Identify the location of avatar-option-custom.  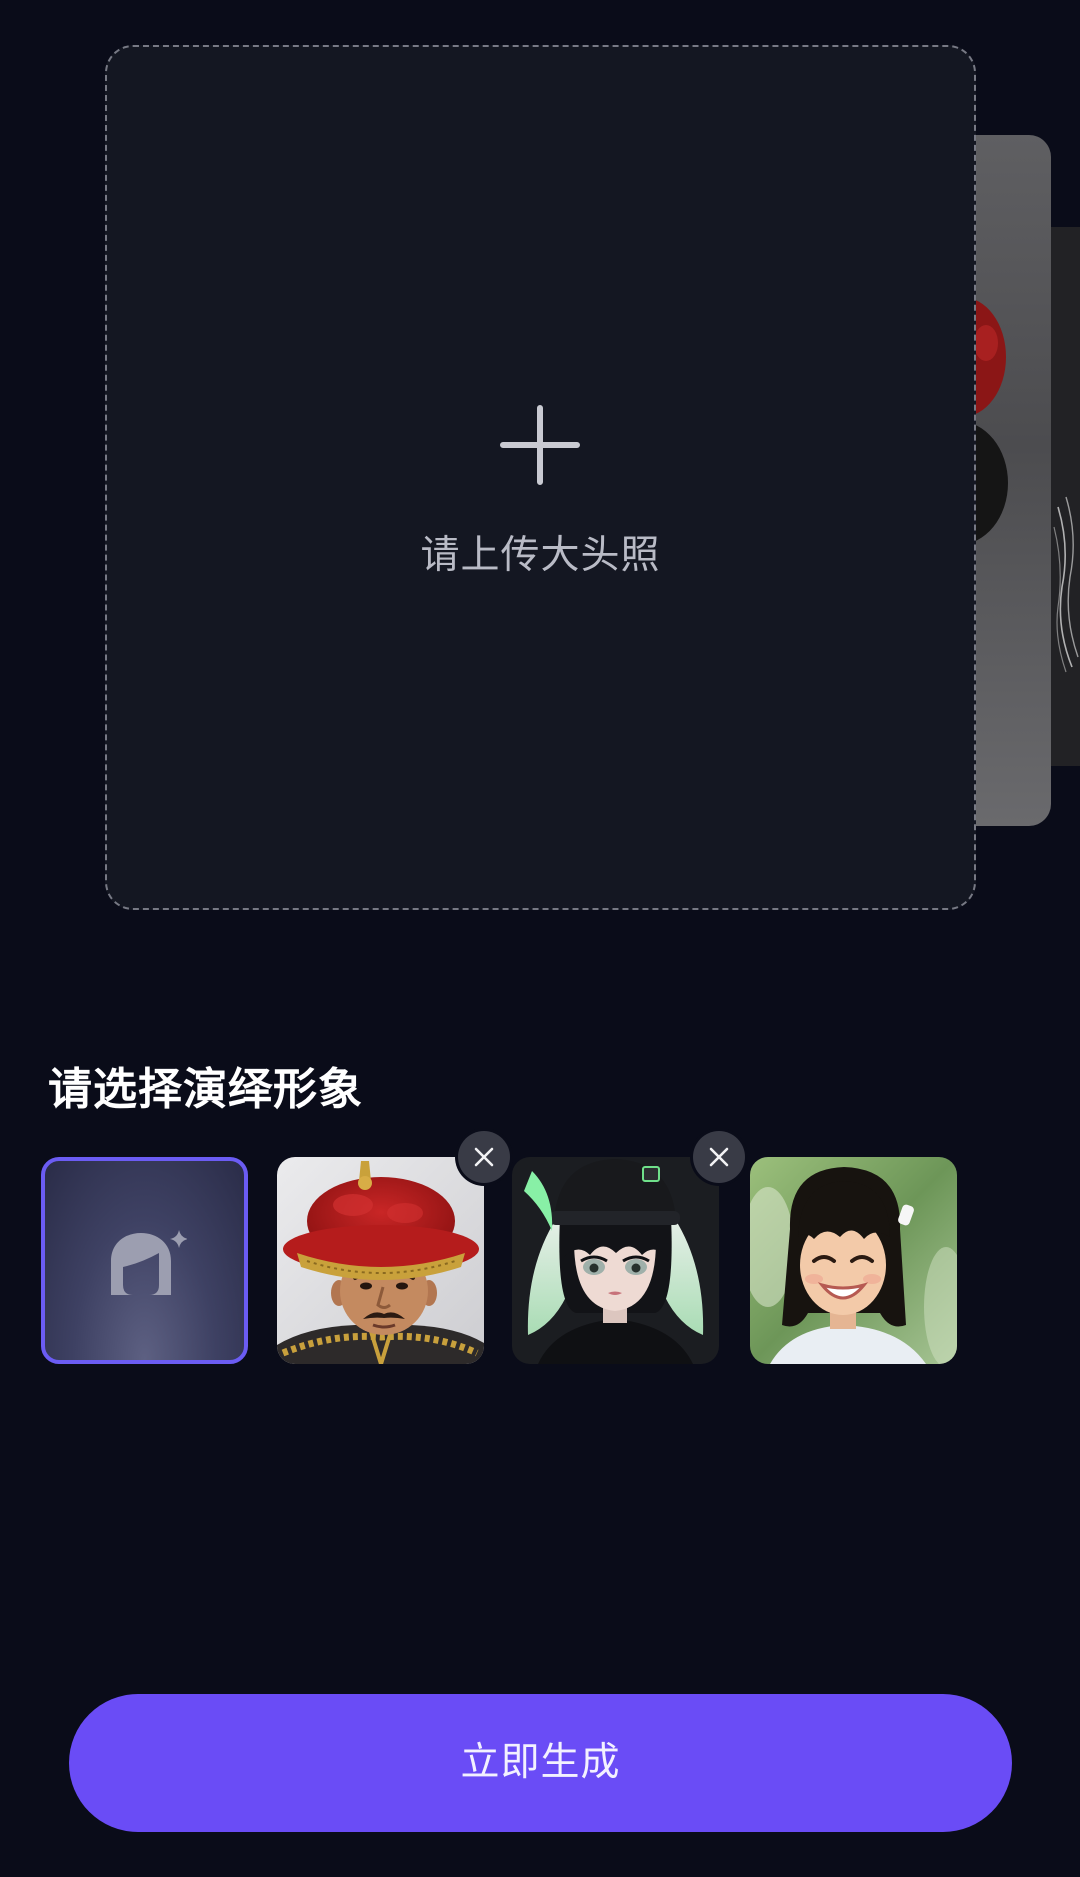
(144, 1260).